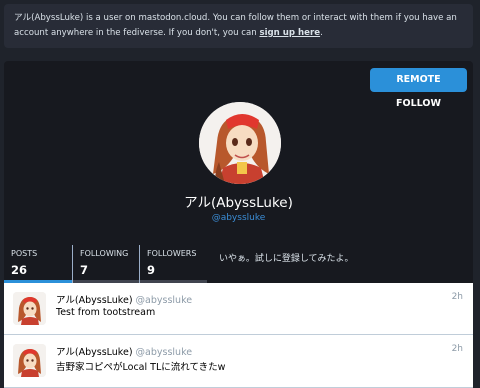  What do you see at coordinates (418, 104) in the screenshot?
I see `follow-button: FOLLOW` at bounding box center [418, 104].